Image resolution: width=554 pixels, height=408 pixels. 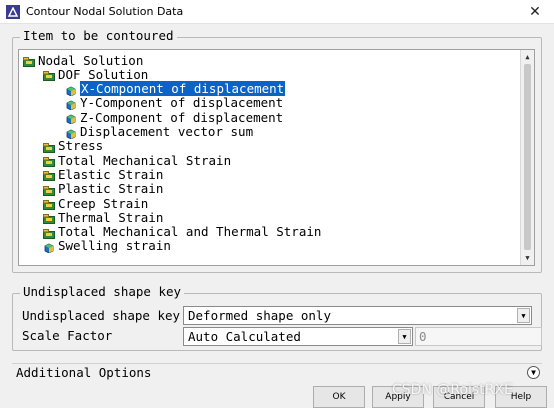 I want to click on scale-factor-input: 0, so click(x=478, y=336).